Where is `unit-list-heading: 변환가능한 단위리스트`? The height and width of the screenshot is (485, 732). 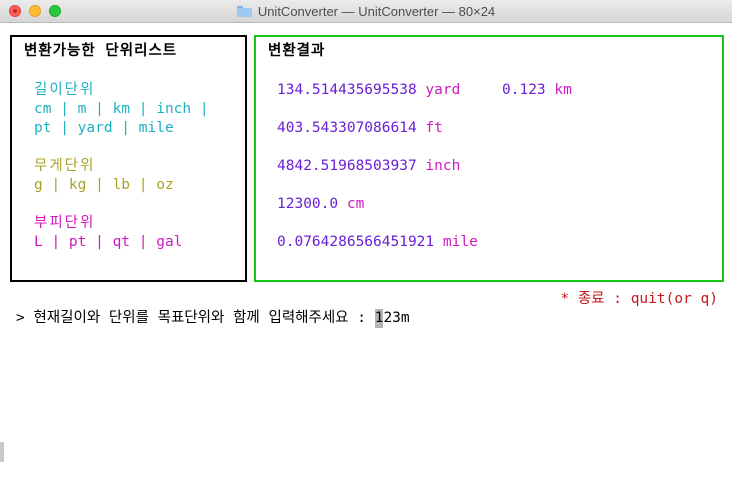
unit-list-heading: 변환가능한 단위리스트 is located at coordinates (101, 51).